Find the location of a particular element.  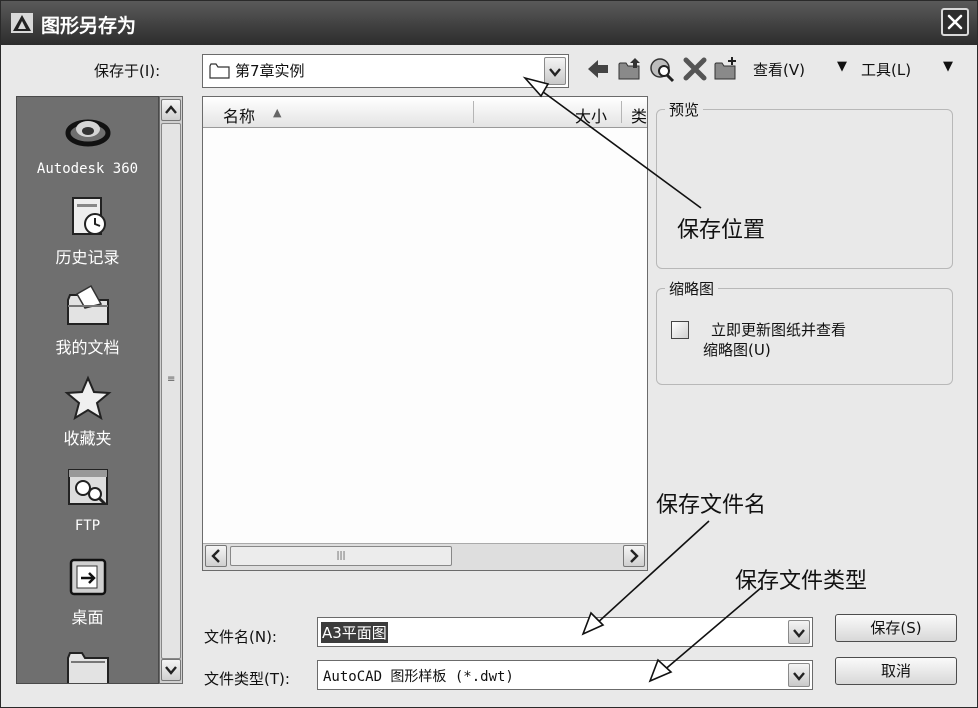

file-type-label: 文件类型(T): is located at coordinates (247, 679).